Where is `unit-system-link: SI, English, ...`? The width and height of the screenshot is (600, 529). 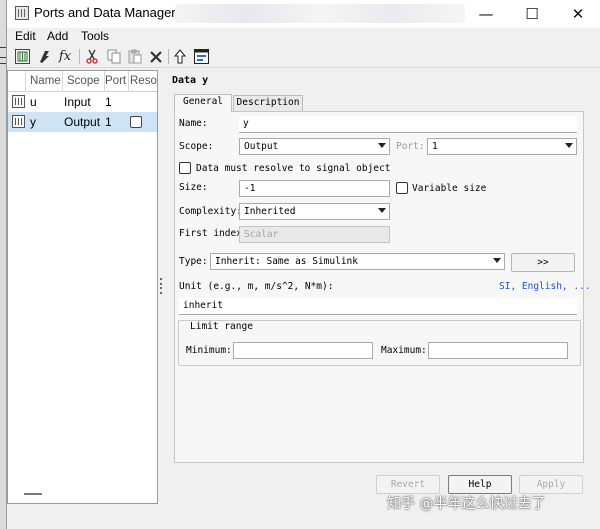
unit-system-link: SI, English, ... is located at coordinates (545, 286).